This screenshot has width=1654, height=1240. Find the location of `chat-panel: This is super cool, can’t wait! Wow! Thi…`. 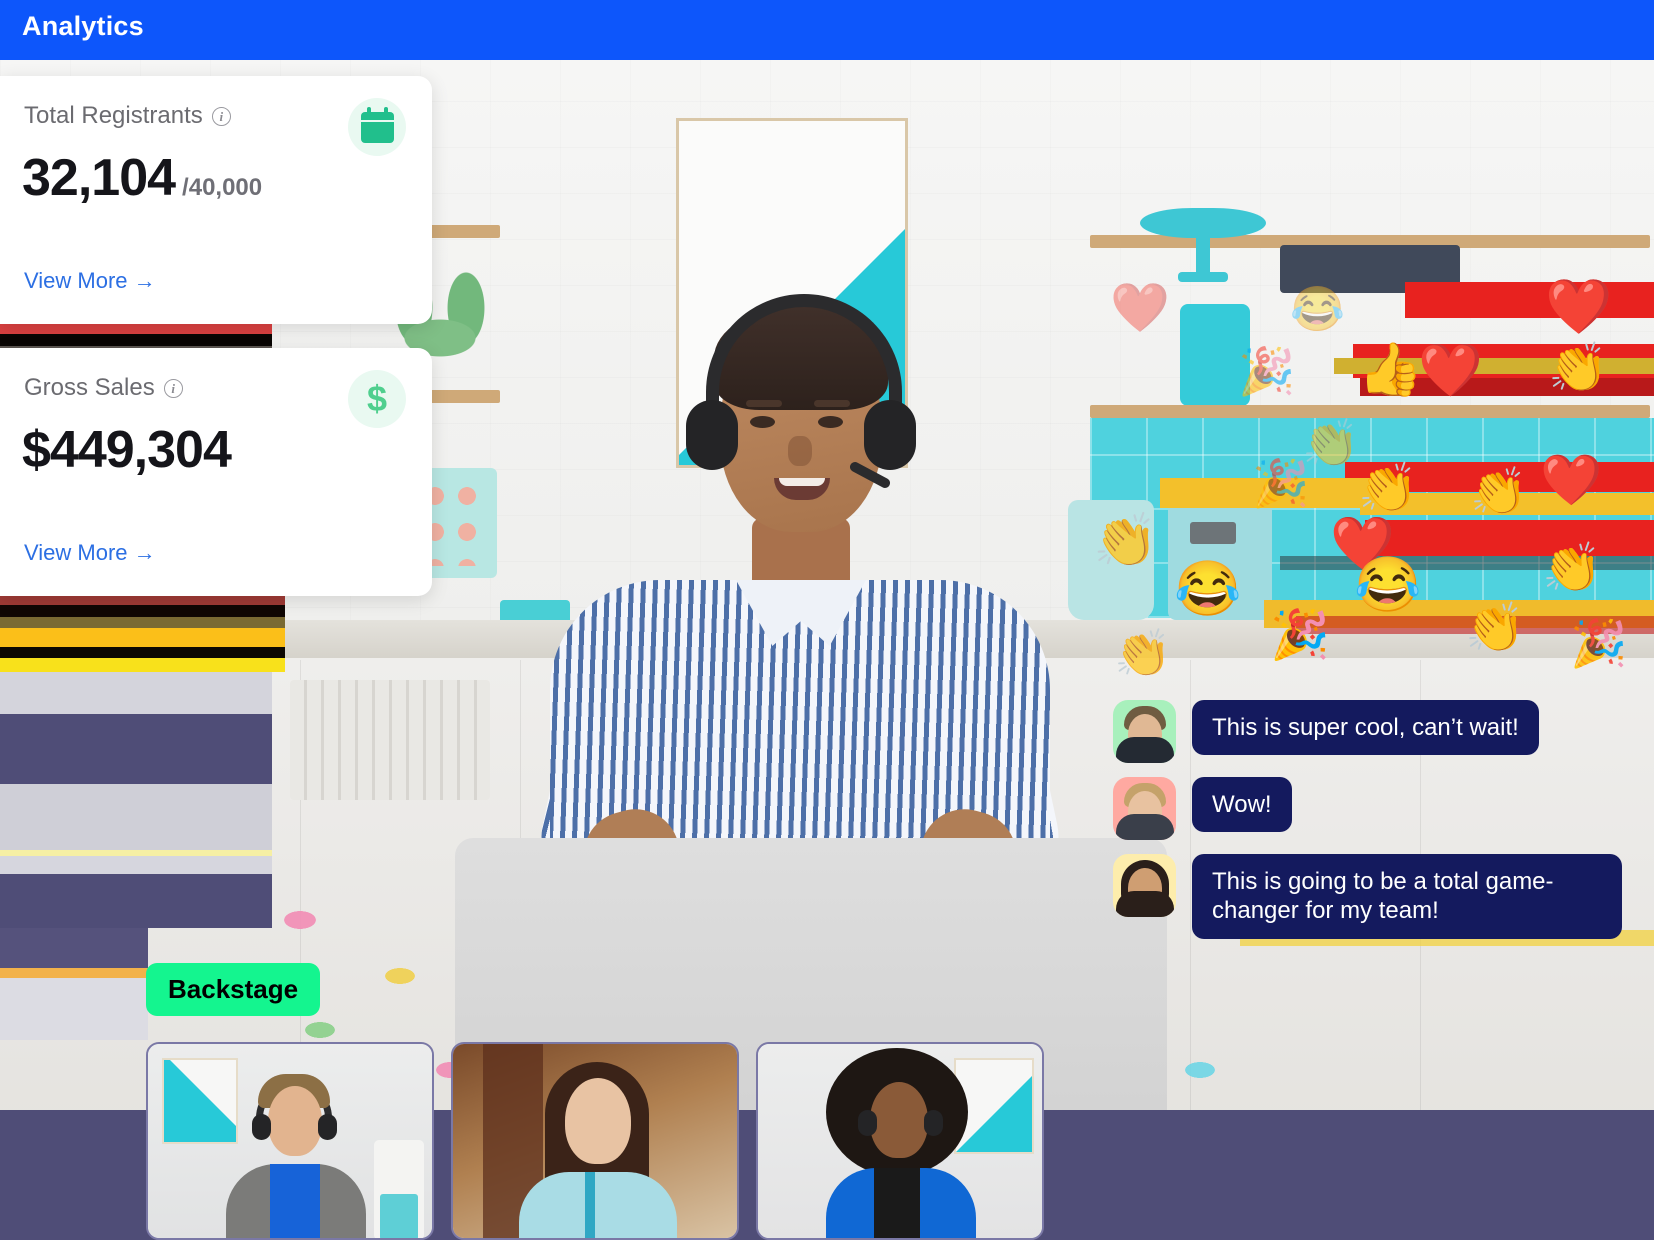

chat-panel: This is super cool, can’t wait! Wow! Thi… is located at coordinates (1383, 826).